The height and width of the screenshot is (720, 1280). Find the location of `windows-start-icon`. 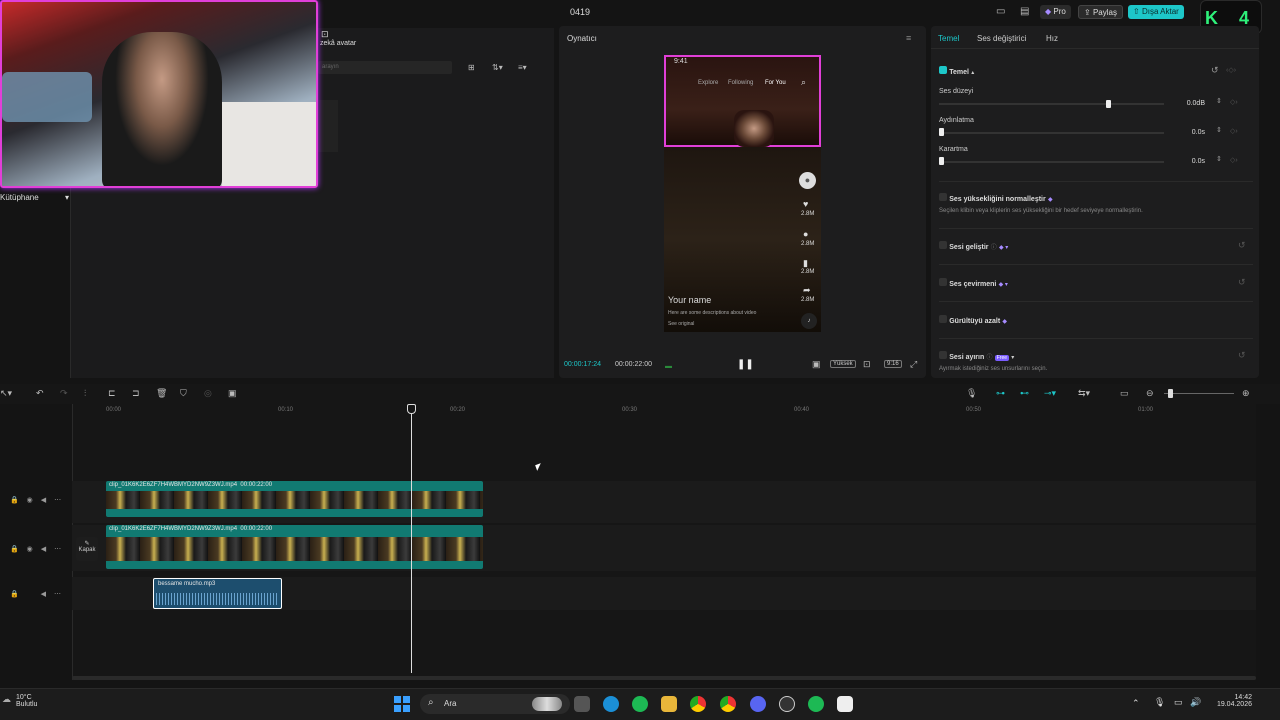

windows-start-icon is located at coordinates (402, 704).